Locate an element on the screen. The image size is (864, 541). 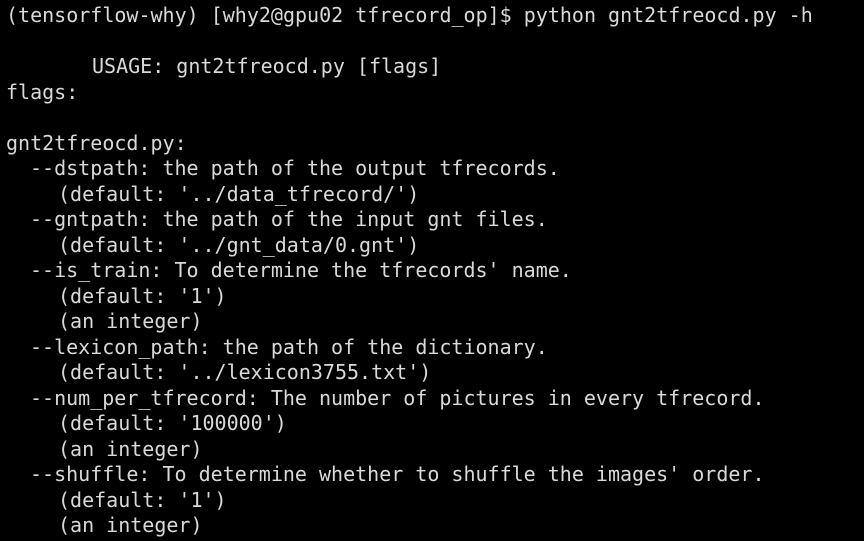
flag-default: (default: '../gnt_data/0.gnt') is located at coordinates (239, 244).